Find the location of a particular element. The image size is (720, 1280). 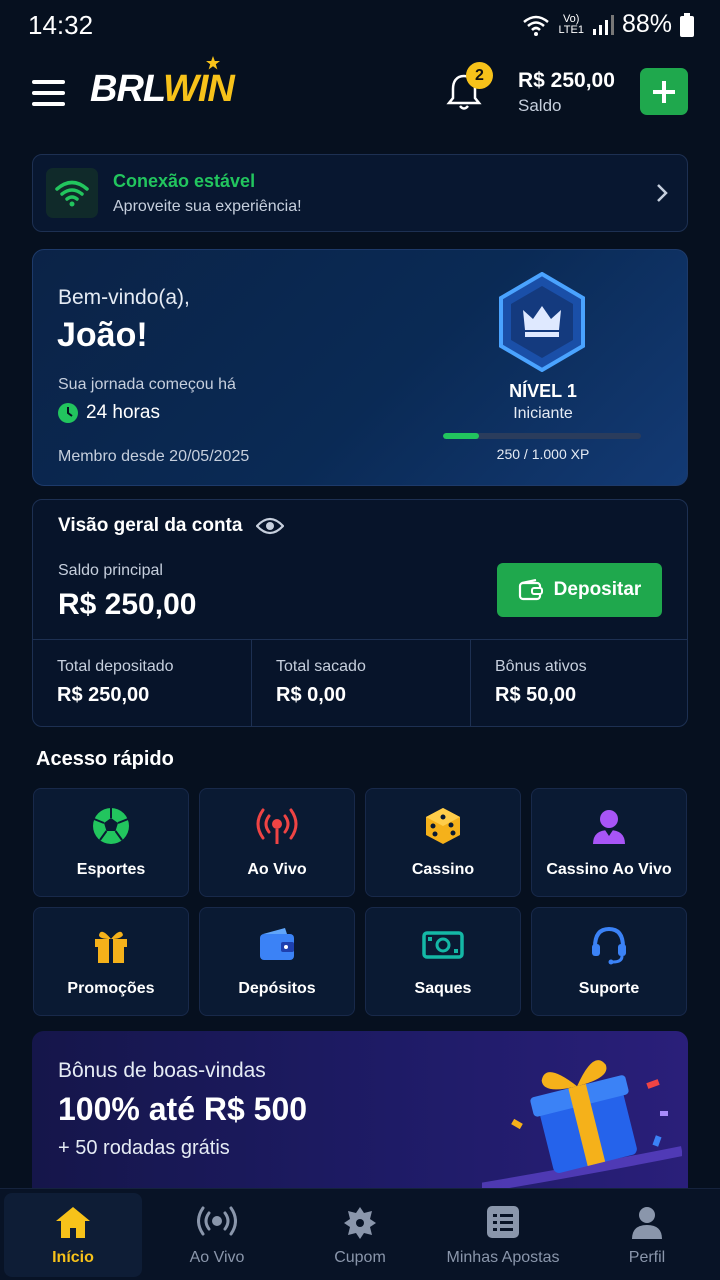

live-broadcast-icon is located at coordinates (277, 826).